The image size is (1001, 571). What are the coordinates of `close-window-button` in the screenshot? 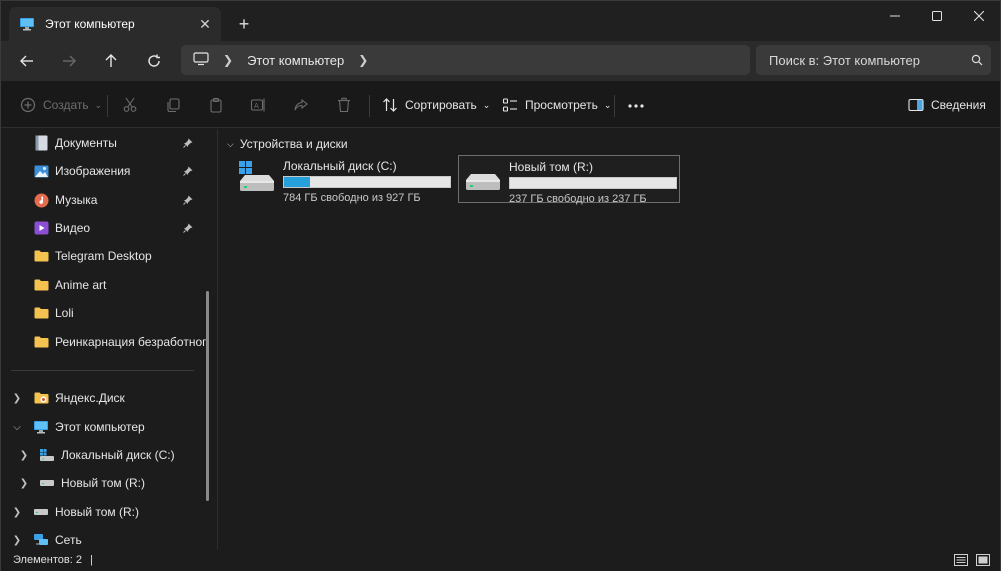 It's located at (979, 16).